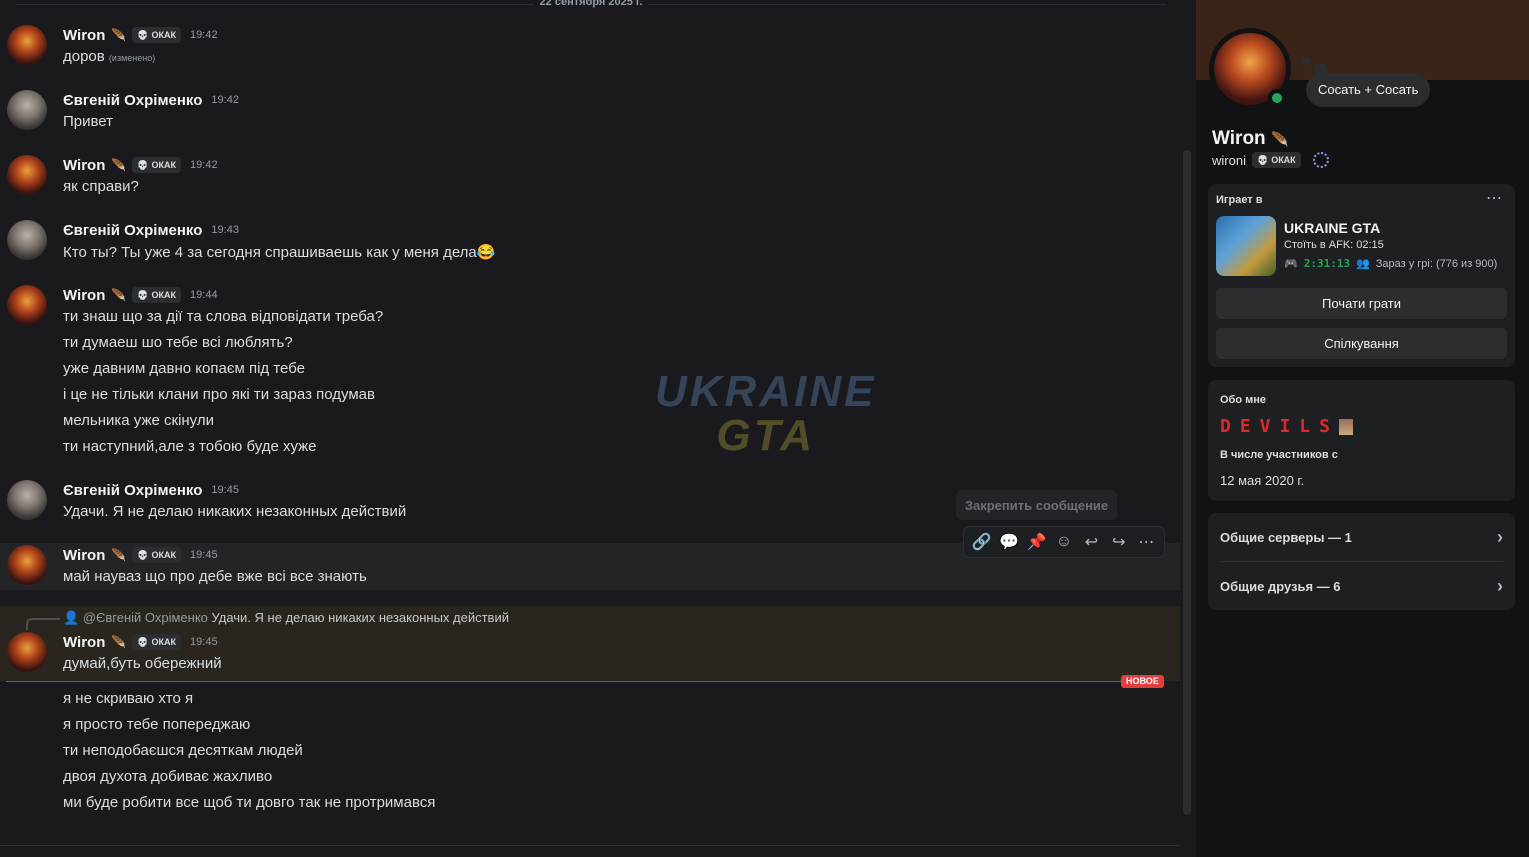 Image resolution: width=1529 pixels, height=857 pixels. I want to click on message-header: Євгеній Охріменко 19:43, so click(151, 230).